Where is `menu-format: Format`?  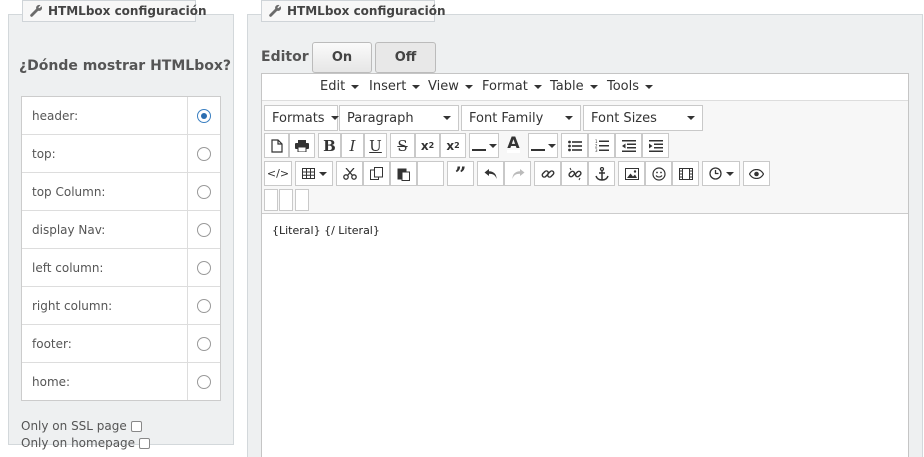 menu-format: Format is located at coordinates (512, 86).